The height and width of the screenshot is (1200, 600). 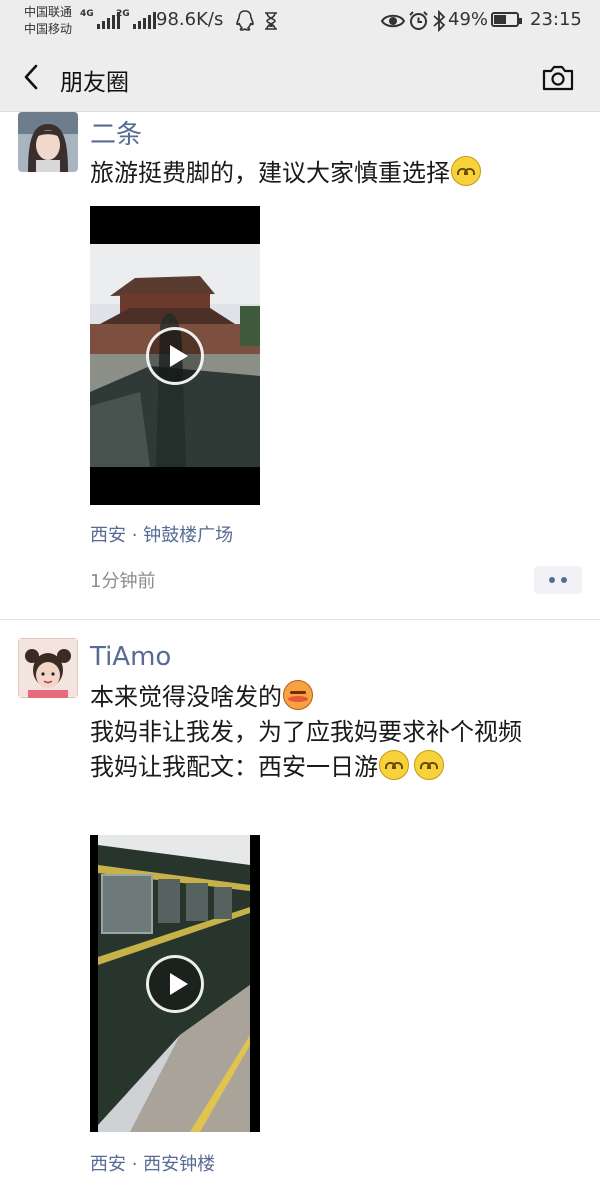 What do you see at coordinates (298, 695) in the screenshot?
I see `awkward-emoji-icon` at bounding box center [298, 695].